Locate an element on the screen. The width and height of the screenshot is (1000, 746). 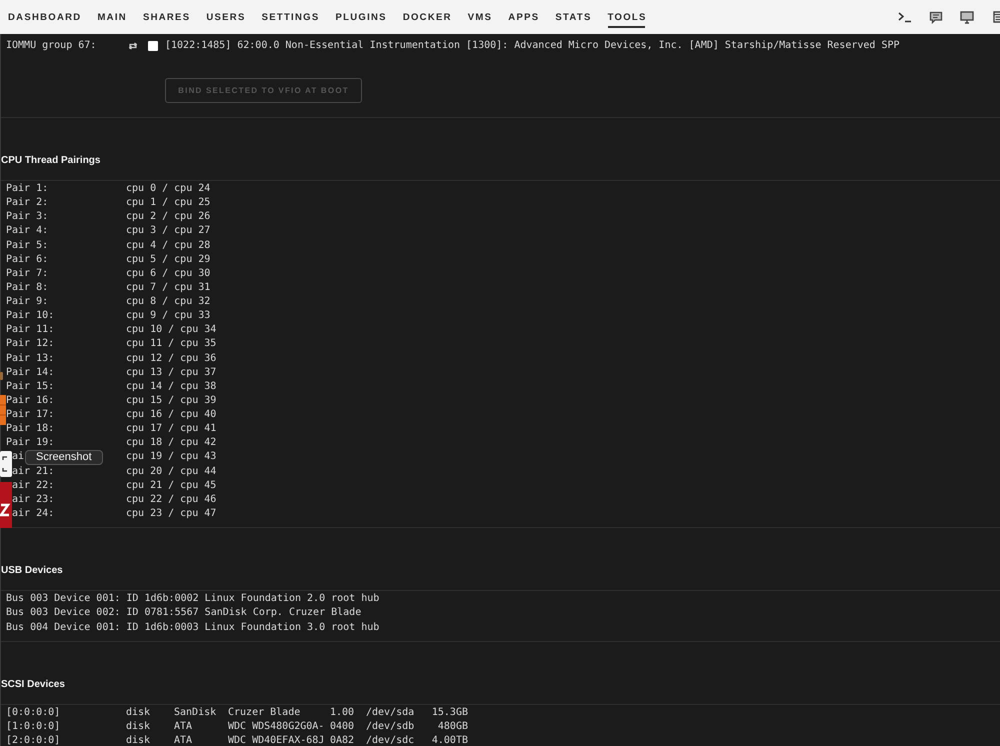
cpu-pair: cpu 14 / cpu 38 is located at coordinates (171, 386).